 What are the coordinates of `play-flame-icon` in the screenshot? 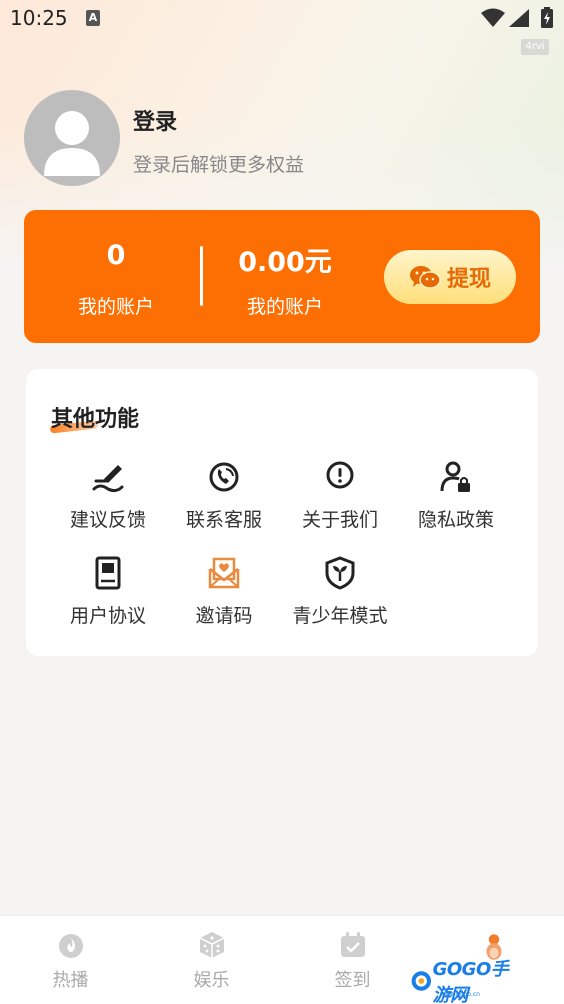 It's located at (71, 946).